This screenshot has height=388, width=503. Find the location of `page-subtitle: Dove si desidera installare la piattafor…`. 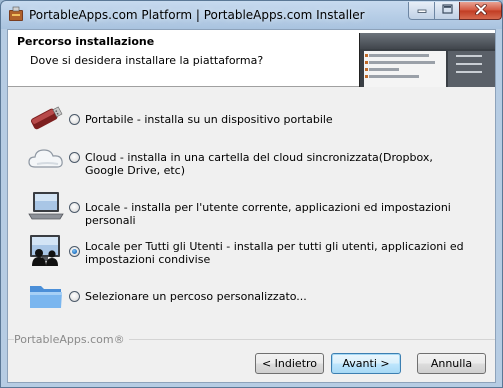

page-subtitle: Dove si desidera installare la piattafor… is located at coordinates (147, 60).